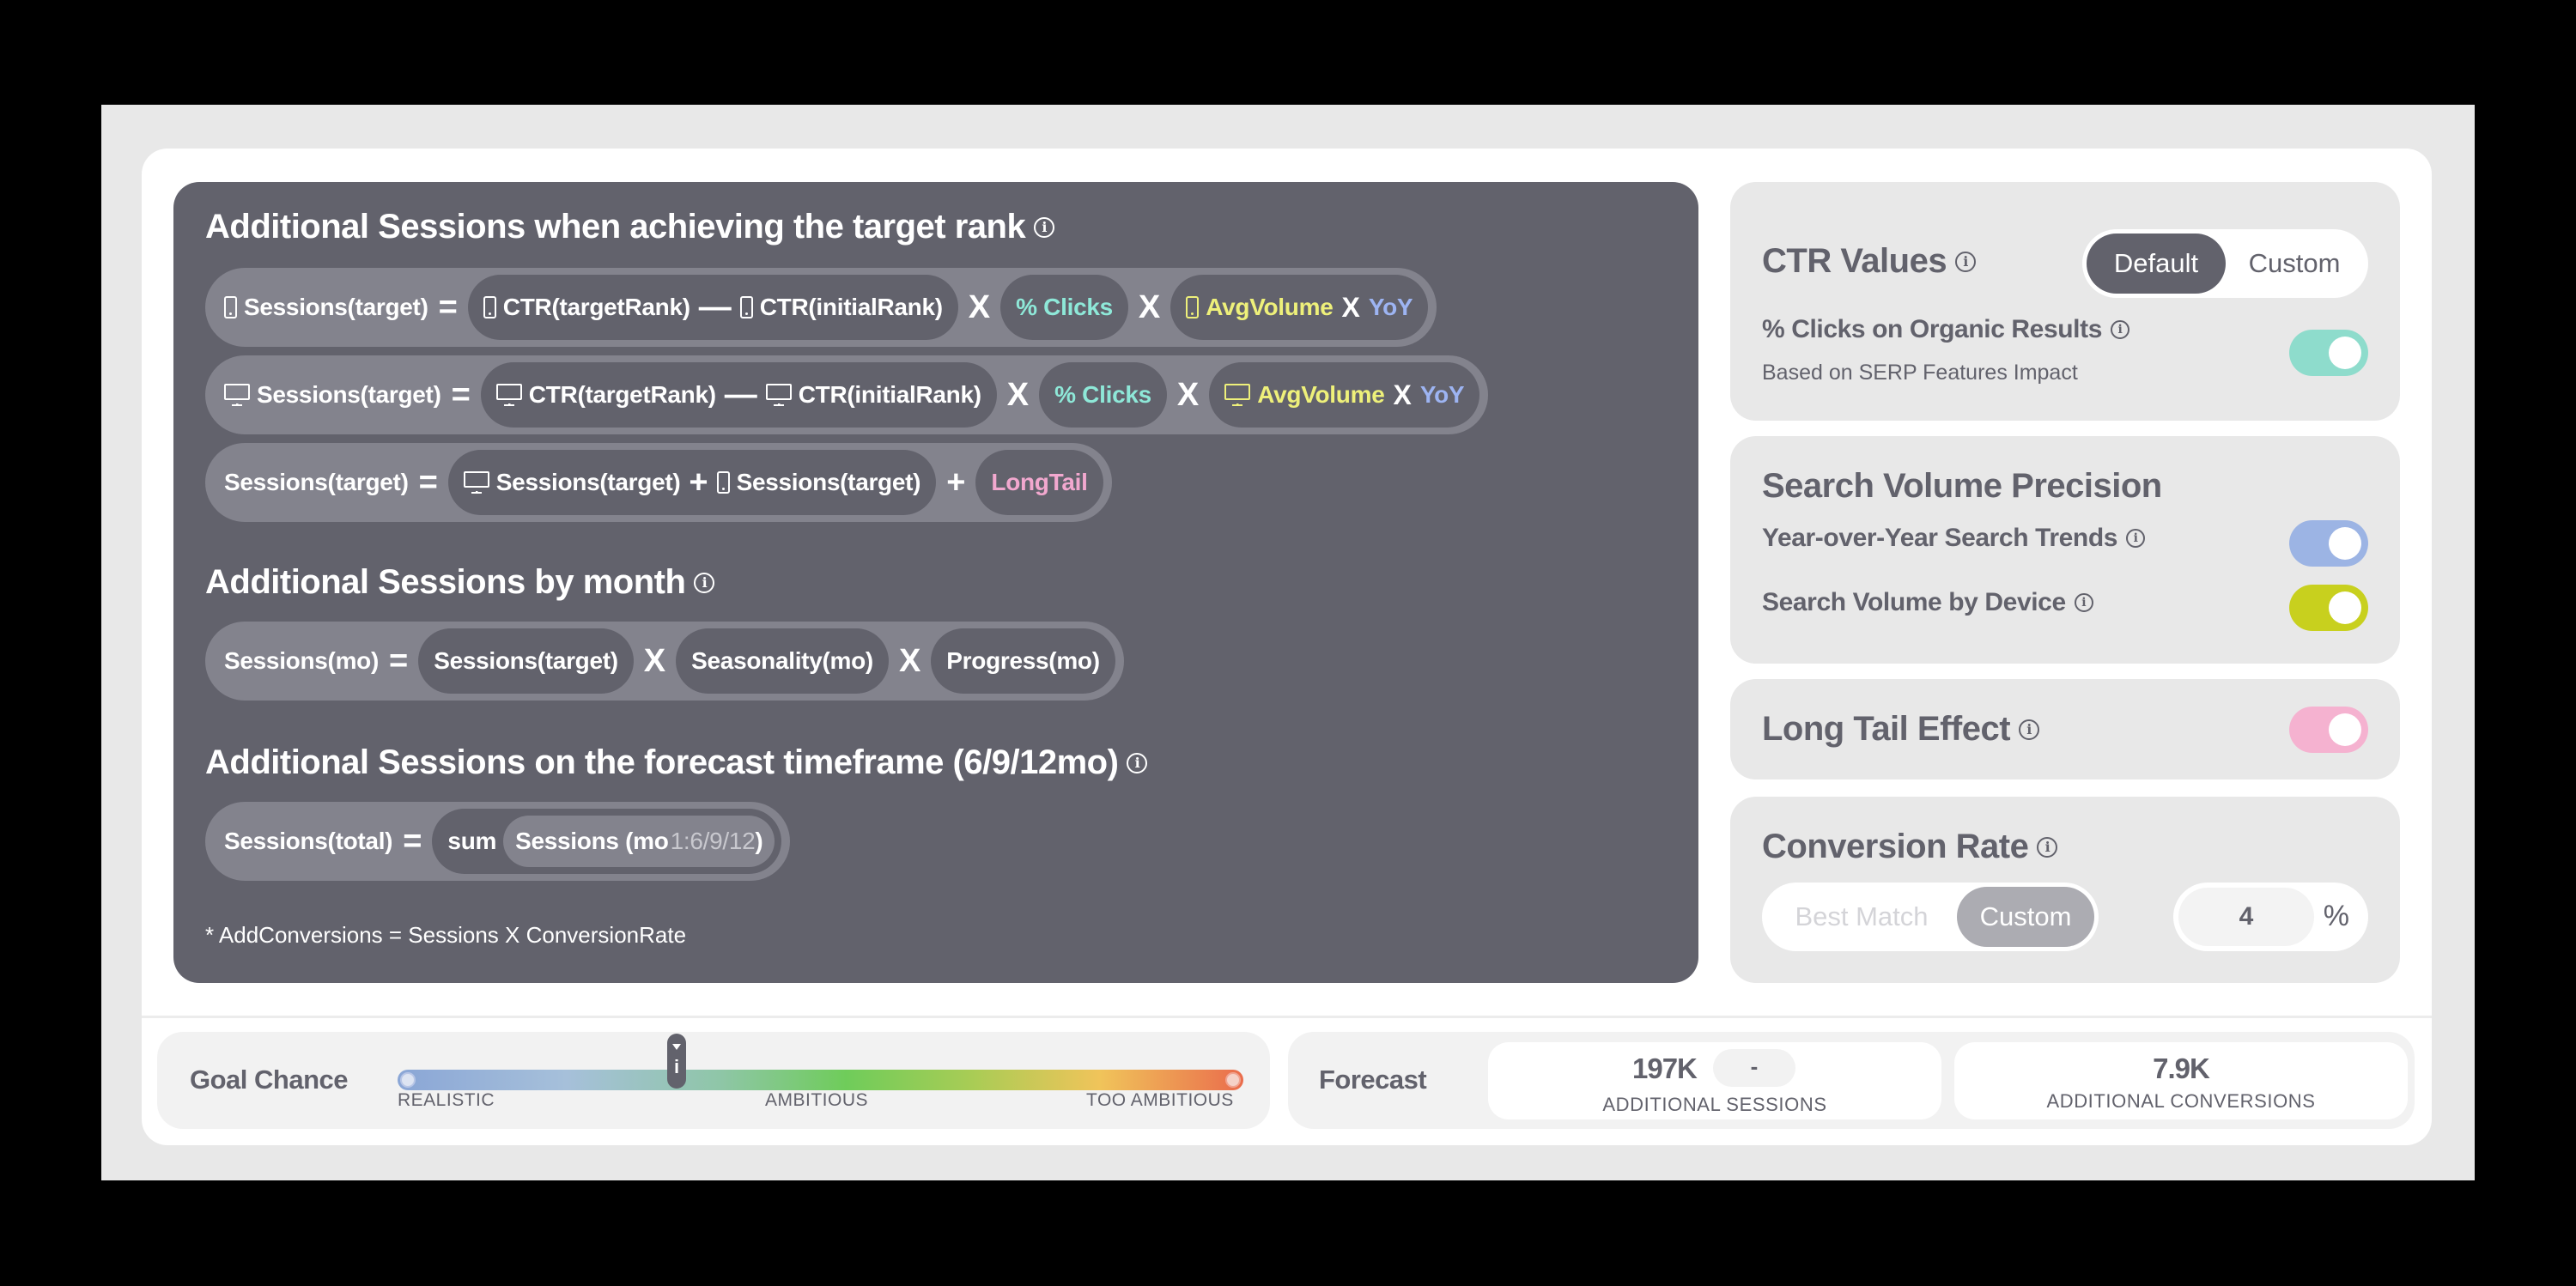  I want to click on volume-by-device-label: Search Volume by Device i, so click(1928, 602).